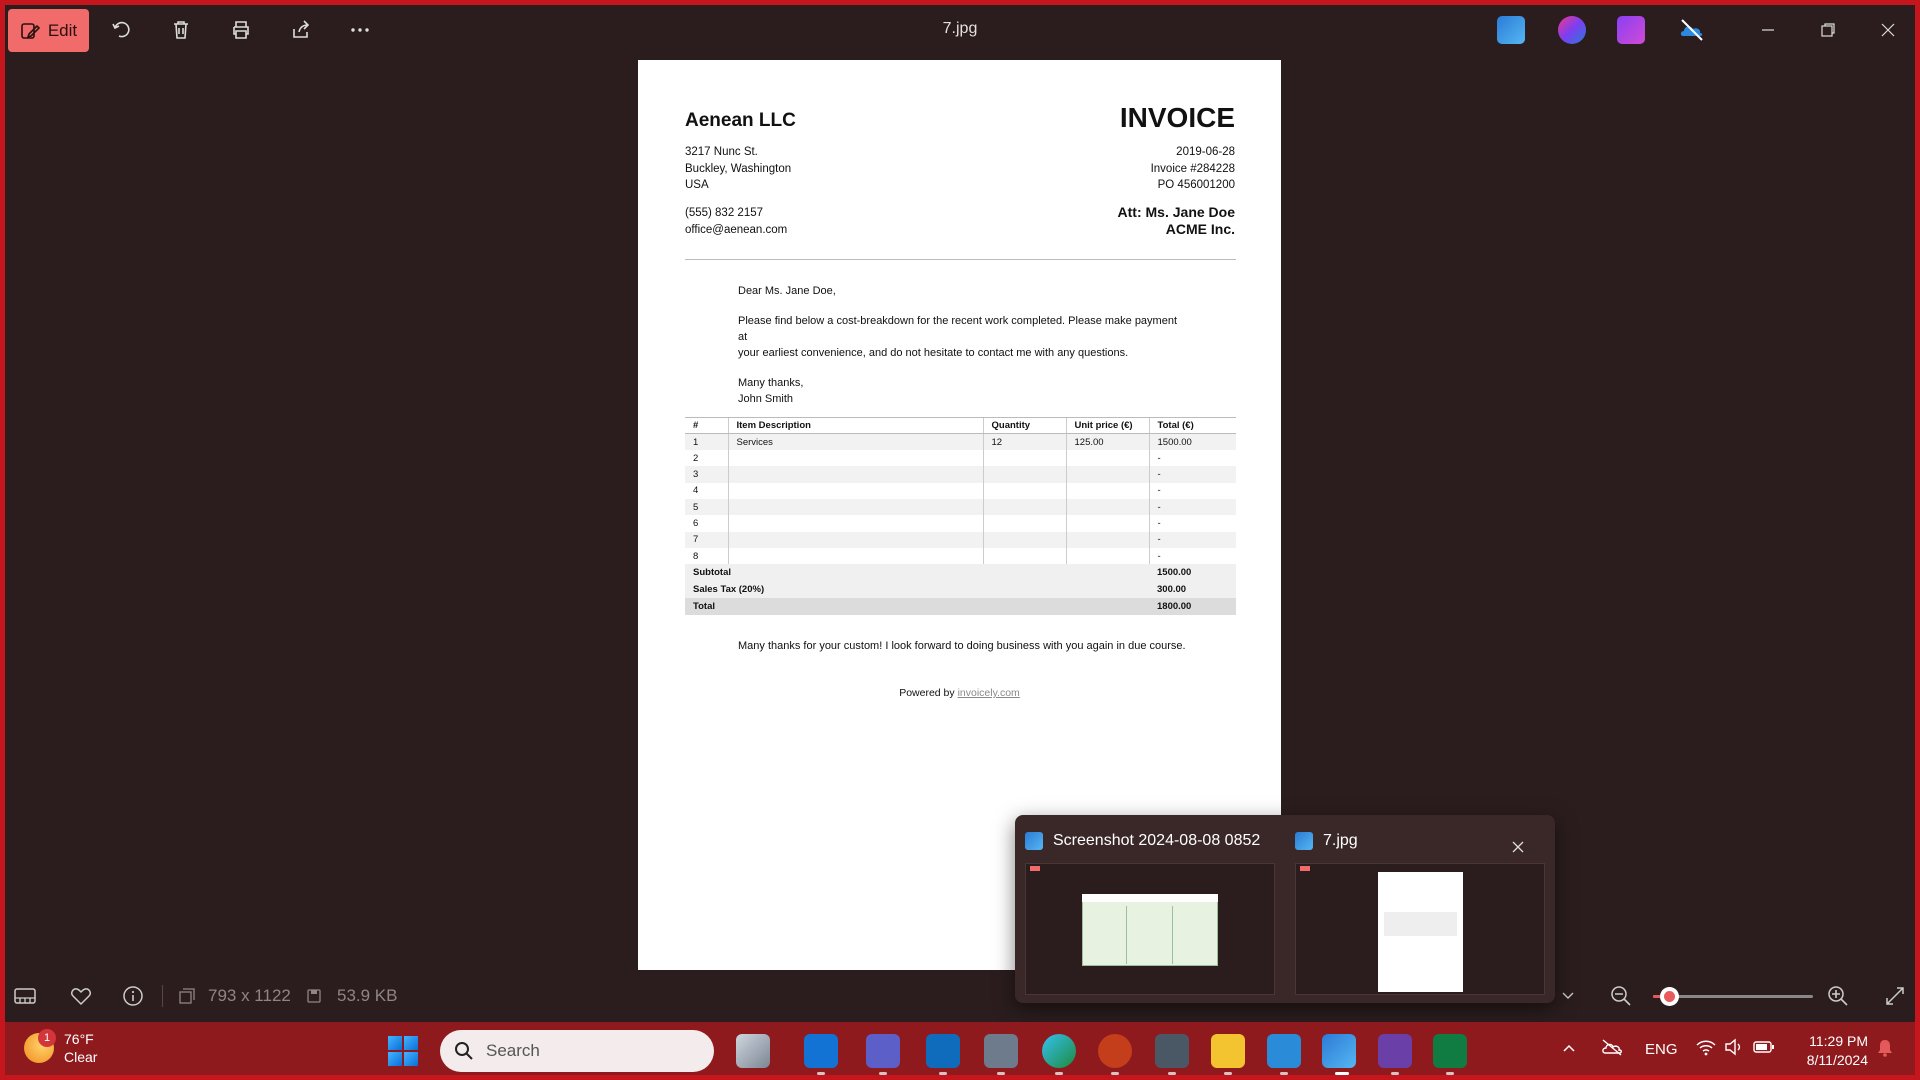 The image size is (1920, 1080). I want to click on designer-icon, so click(1572, 30).